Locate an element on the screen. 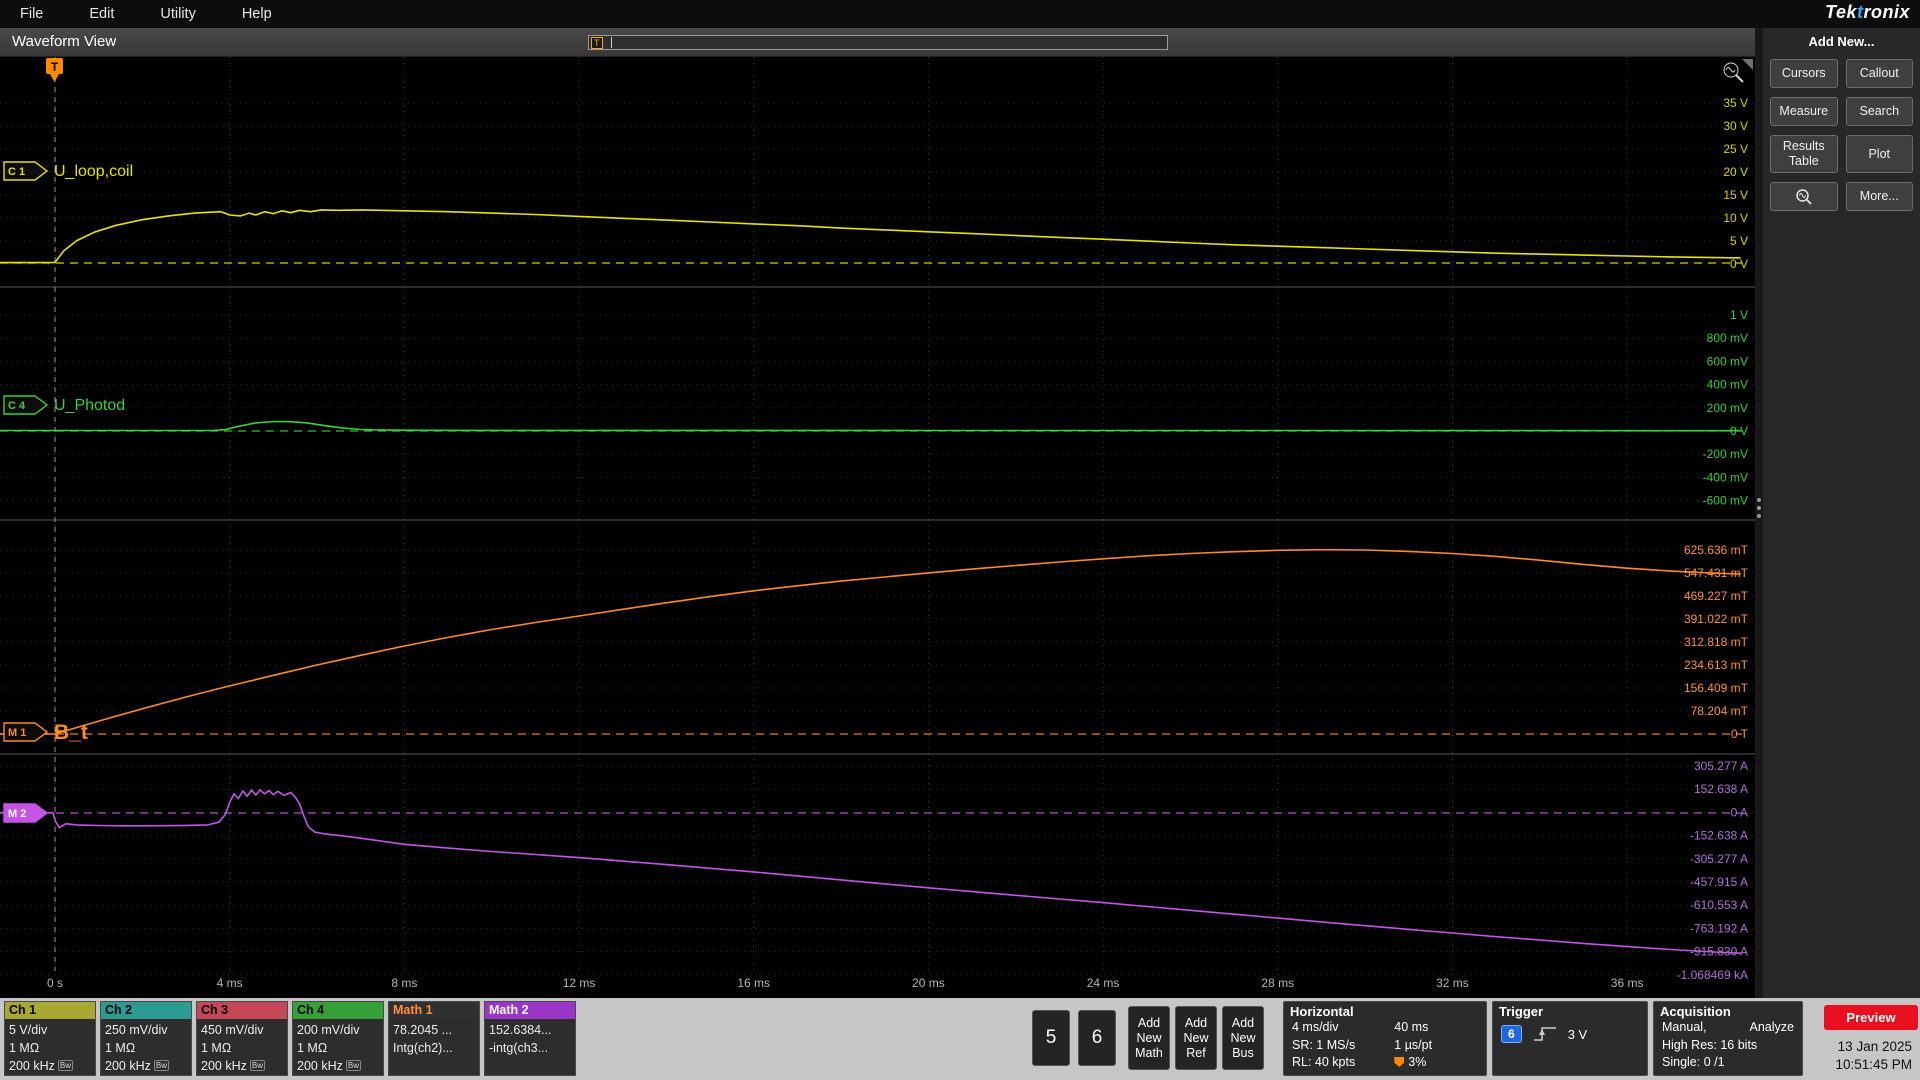 This screenshot has height=1080, width=1920. horizontal-window: 40 ms is located at coordinates (1411, 1027).